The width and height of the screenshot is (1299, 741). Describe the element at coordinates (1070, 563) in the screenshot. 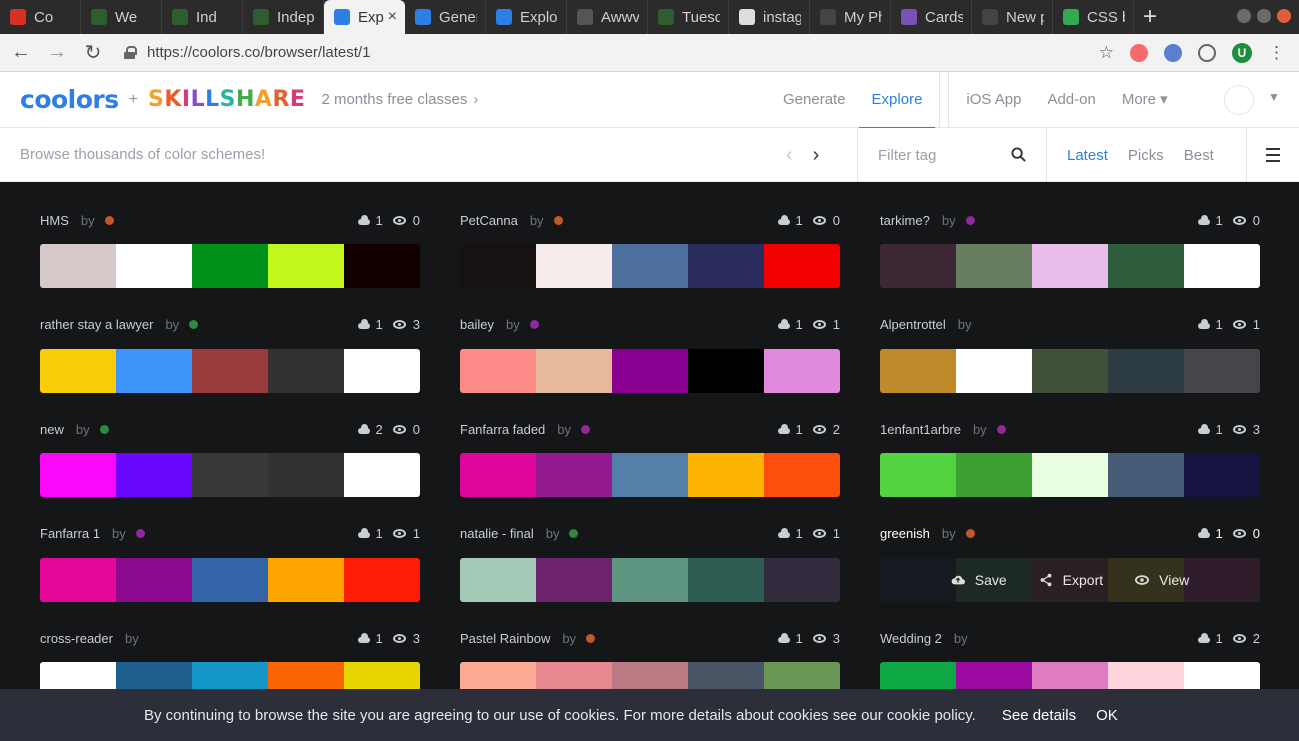

I see `palette-card: greenish by 1 0 Save Export View` at that location.